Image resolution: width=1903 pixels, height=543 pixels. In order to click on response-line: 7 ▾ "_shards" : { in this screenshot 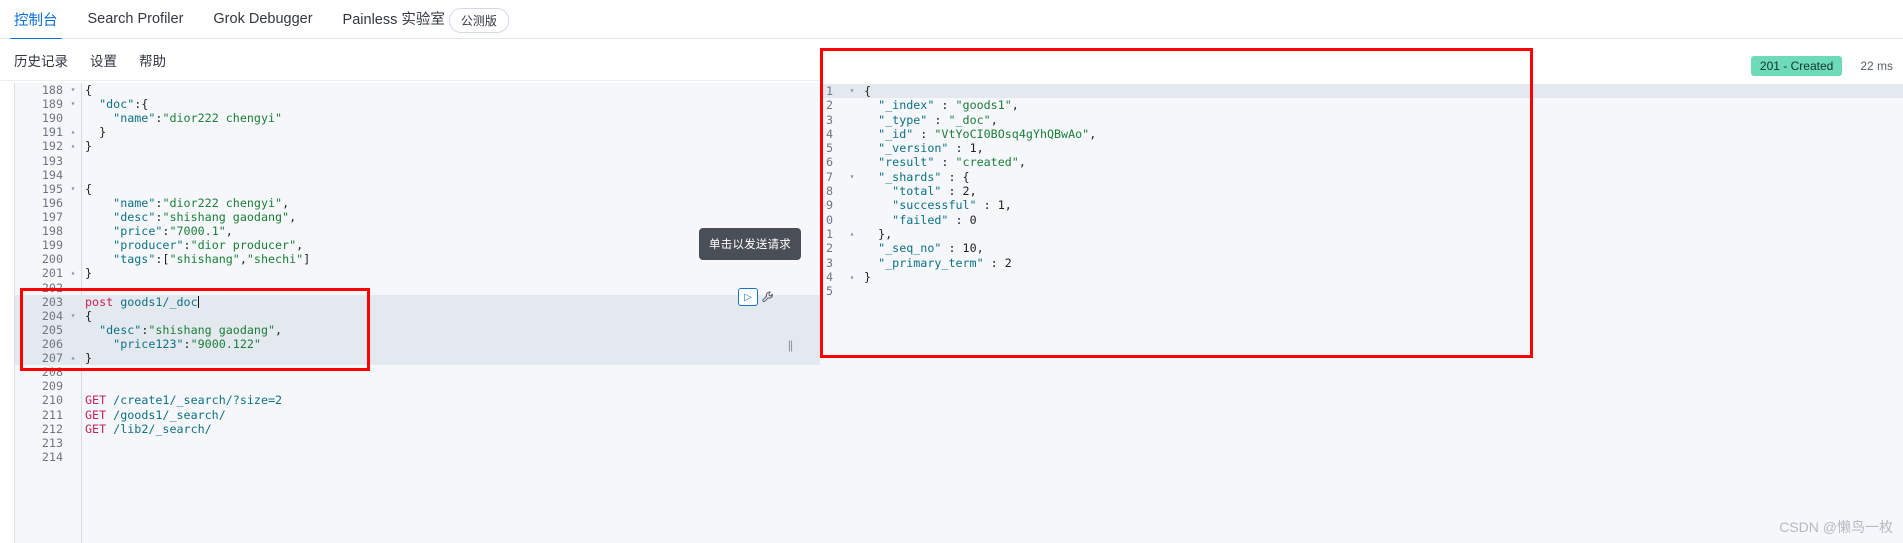, I will do `click(1361, 177)`.